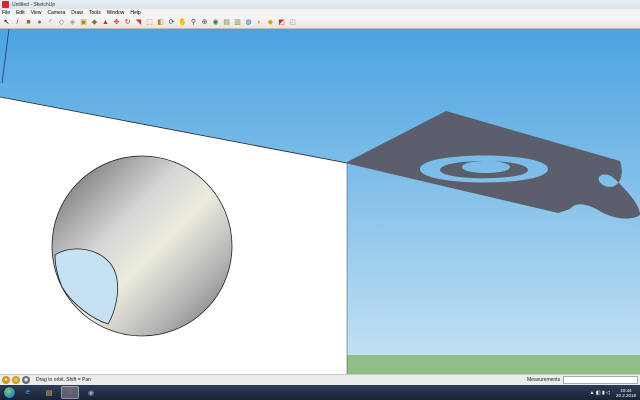 The height and width of the screenshot is (400, 640). What do you see at coordinates (26, 380) in the screenshot?
I see `user-icon: ◉` at bounding box center [26, 380].